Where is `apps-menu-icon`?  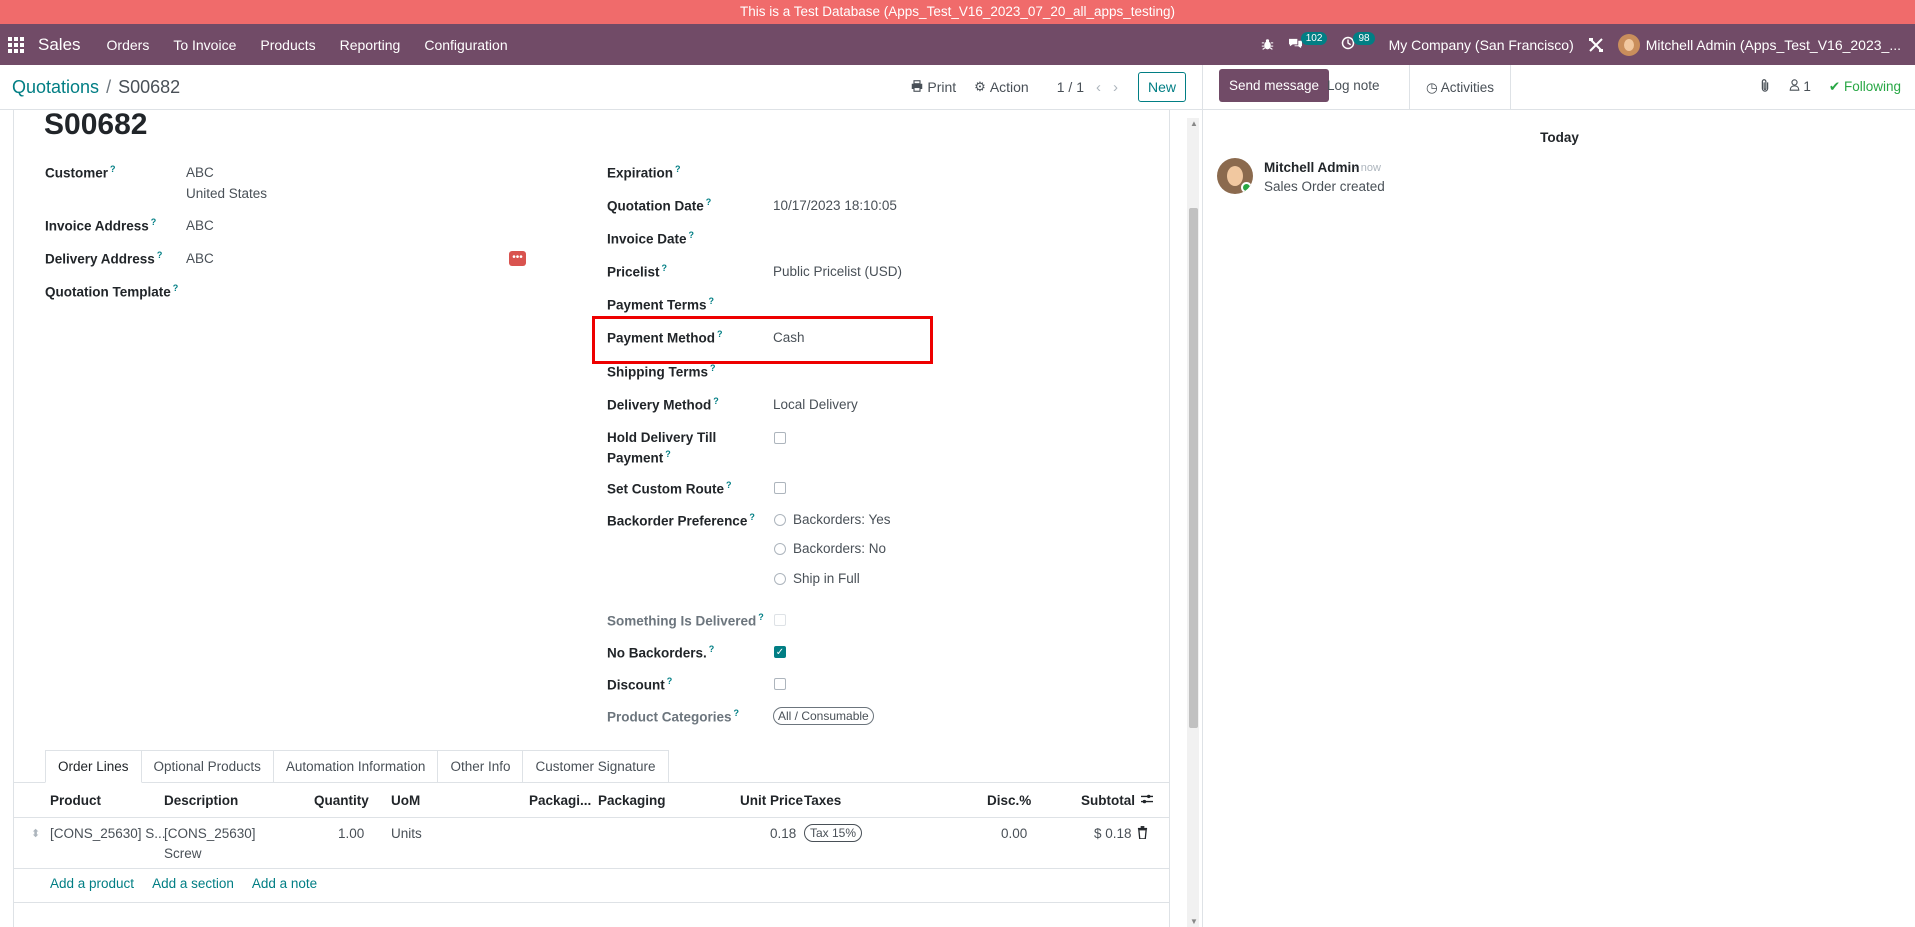 apps-menu-icon is located at coordinates (16, 44).